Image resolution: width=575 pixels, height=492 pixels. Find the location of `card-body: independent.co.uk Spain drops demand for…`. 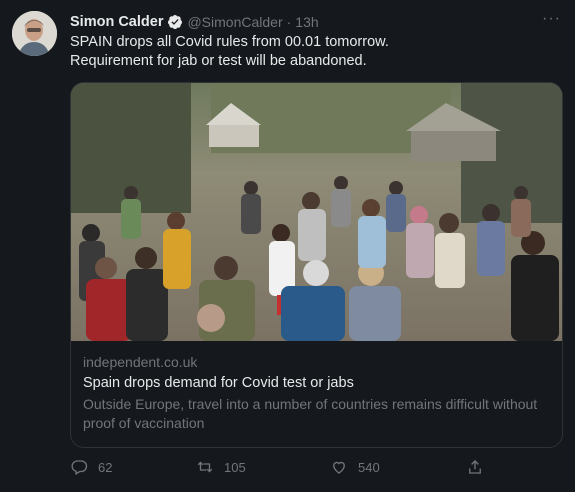

card-body: independent.co.uk Spain drops demand for… is located at coordinates (318, 393).